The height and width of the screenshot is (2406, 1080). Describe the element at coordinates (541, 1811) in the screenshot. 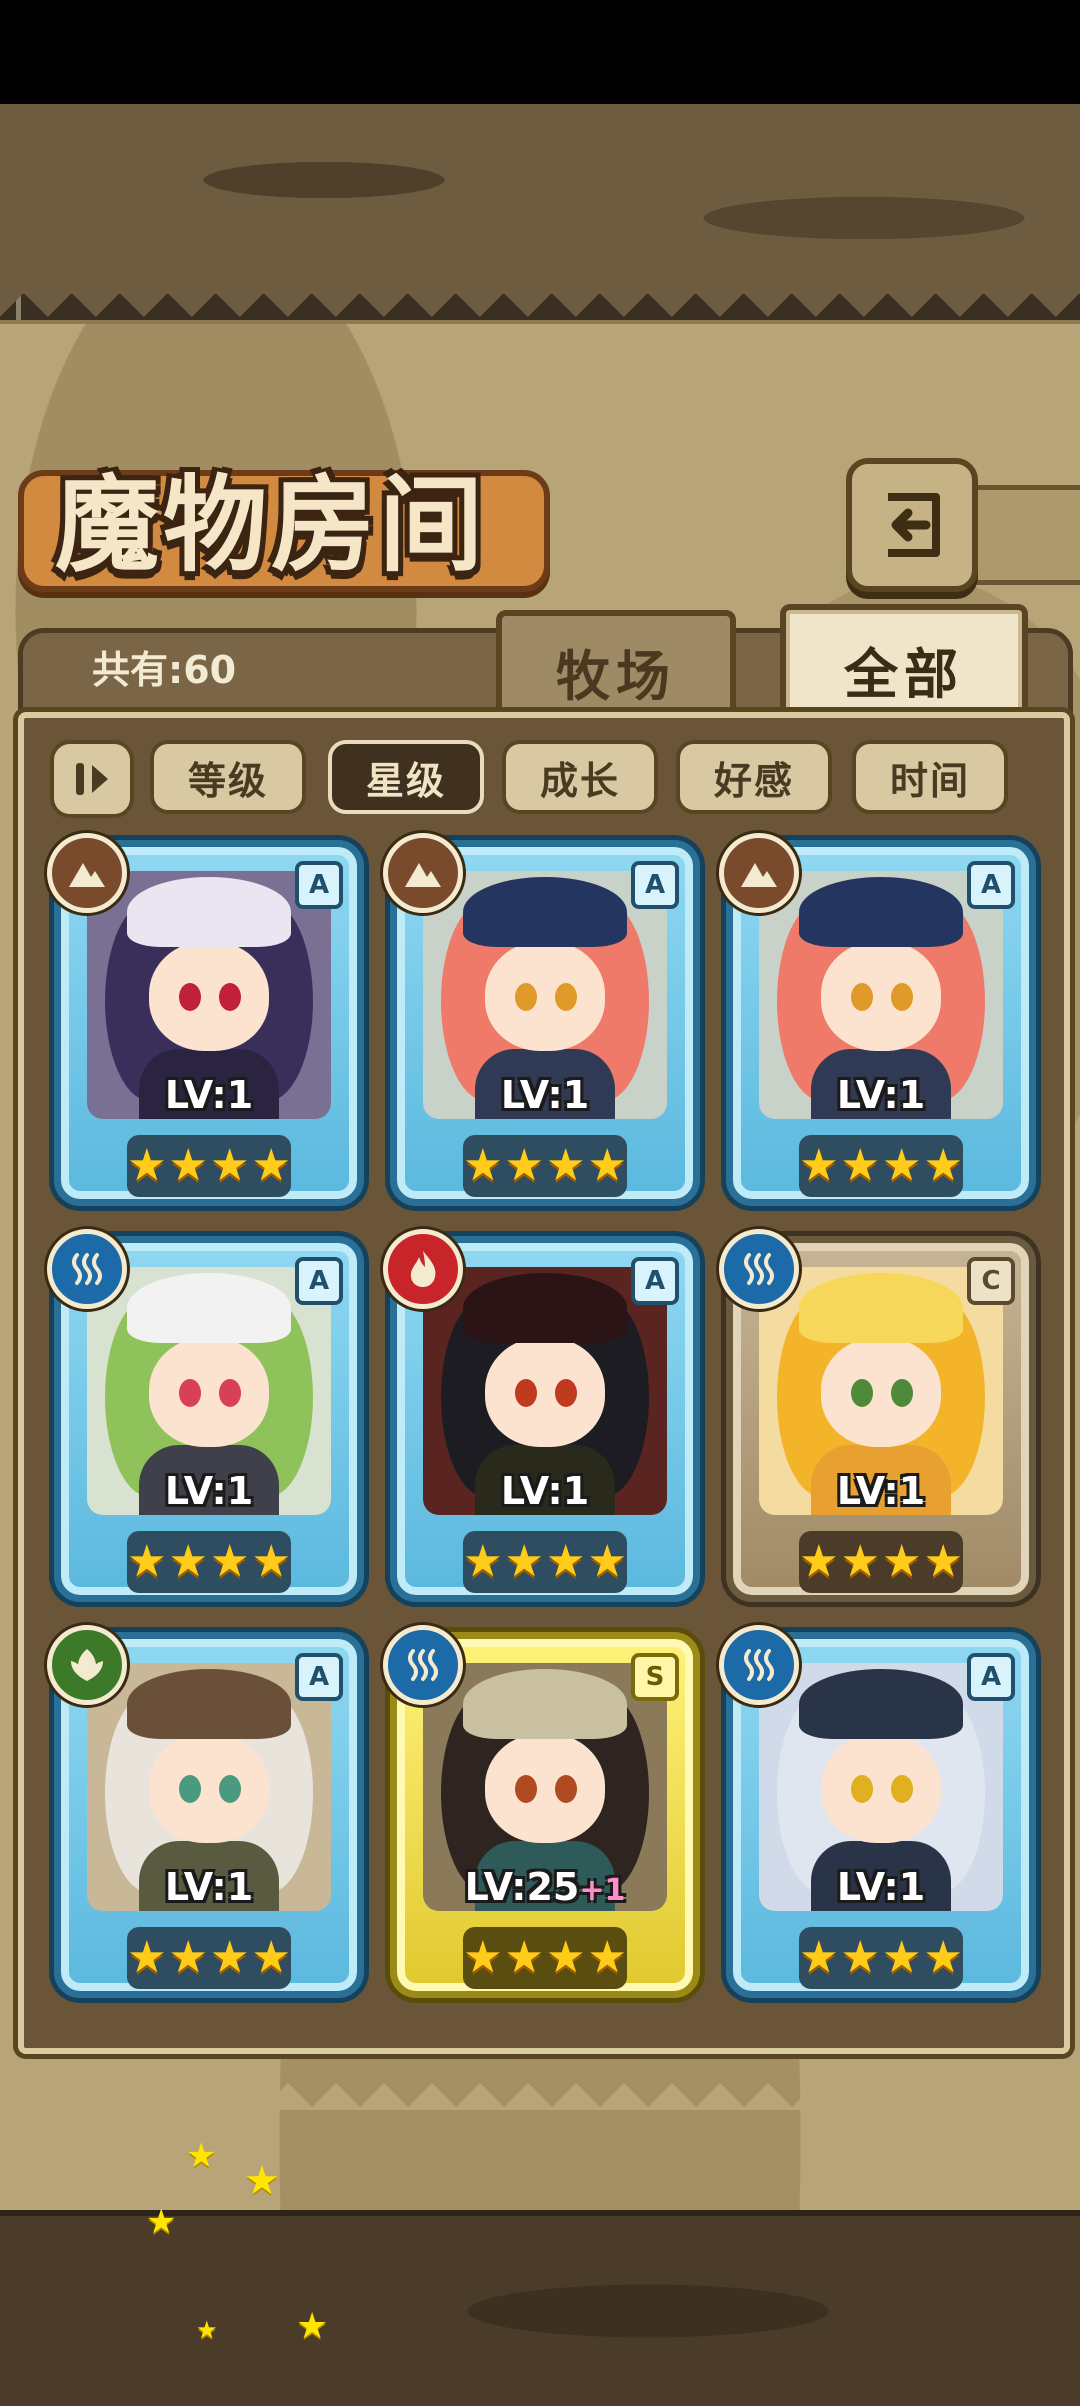

I see `monster-card: S LV:25+1 ★ ★ ★ ★` at that location.